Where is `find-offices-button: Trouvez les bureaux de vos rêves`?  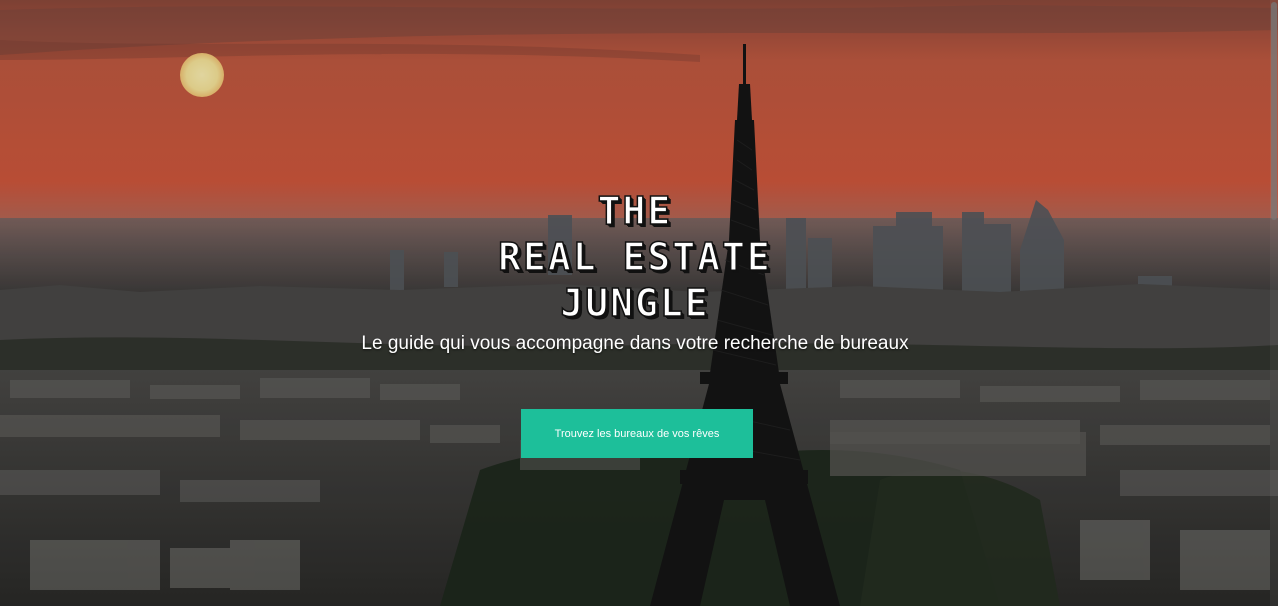
find-offices-button: Trouvez les bureaux de vos rêves is located at coordinates (637, 433).